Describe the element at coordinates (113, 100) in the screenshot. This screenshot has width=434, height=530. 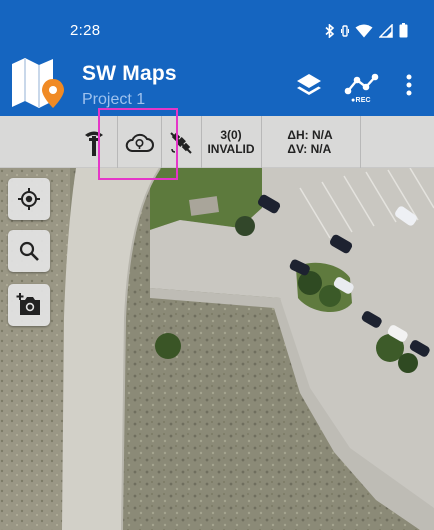
I see `project-name: Project 1` at that location.